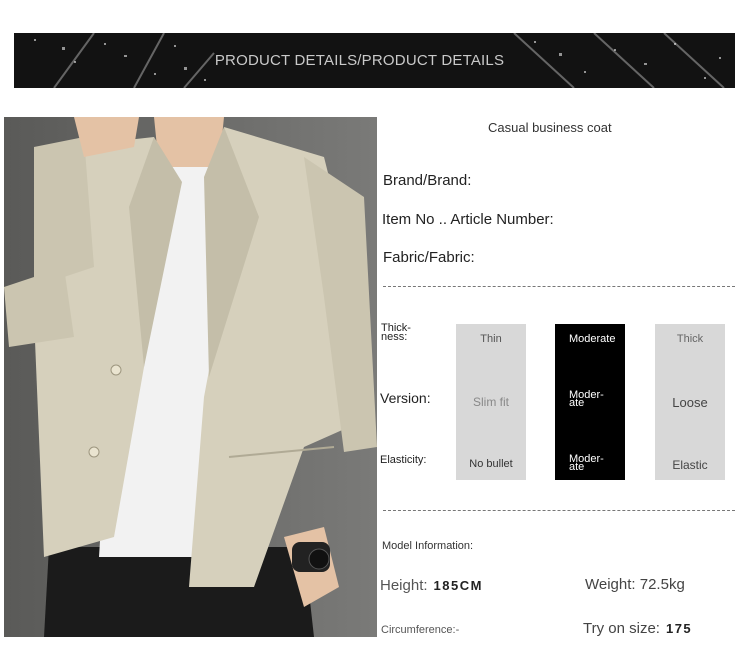  Describe the element at coordinates (550, 127) in the screenshot. I see `product-name: Casual business coat` at that location.